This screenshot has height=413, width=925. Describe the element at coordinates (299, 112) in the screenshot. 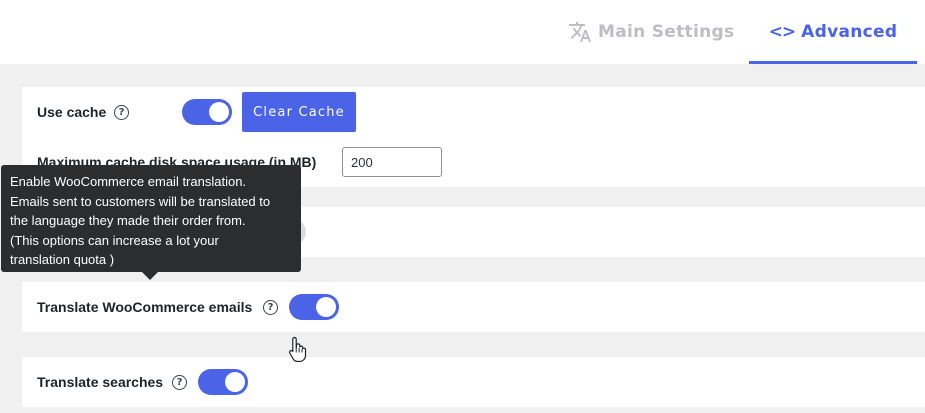

I see `clear-cache-button: Clear Cache` at that location.